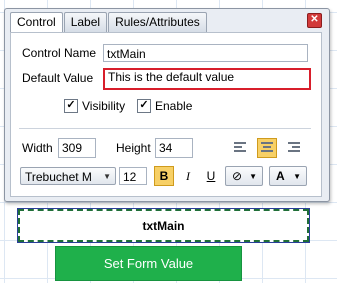  Describe the element at coordinates (71, 106) in the screenshot. I see `visibility-check-icon: ✓` at that location.